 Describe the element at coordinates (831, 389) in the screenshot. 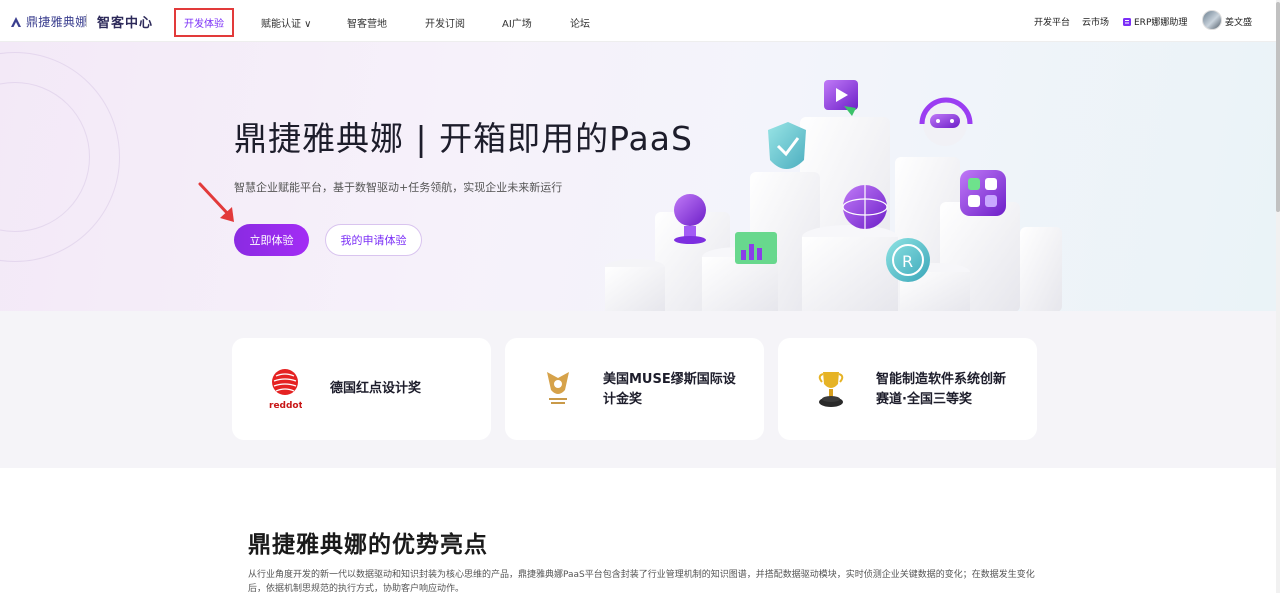

I see `trophy-icon` at that location.